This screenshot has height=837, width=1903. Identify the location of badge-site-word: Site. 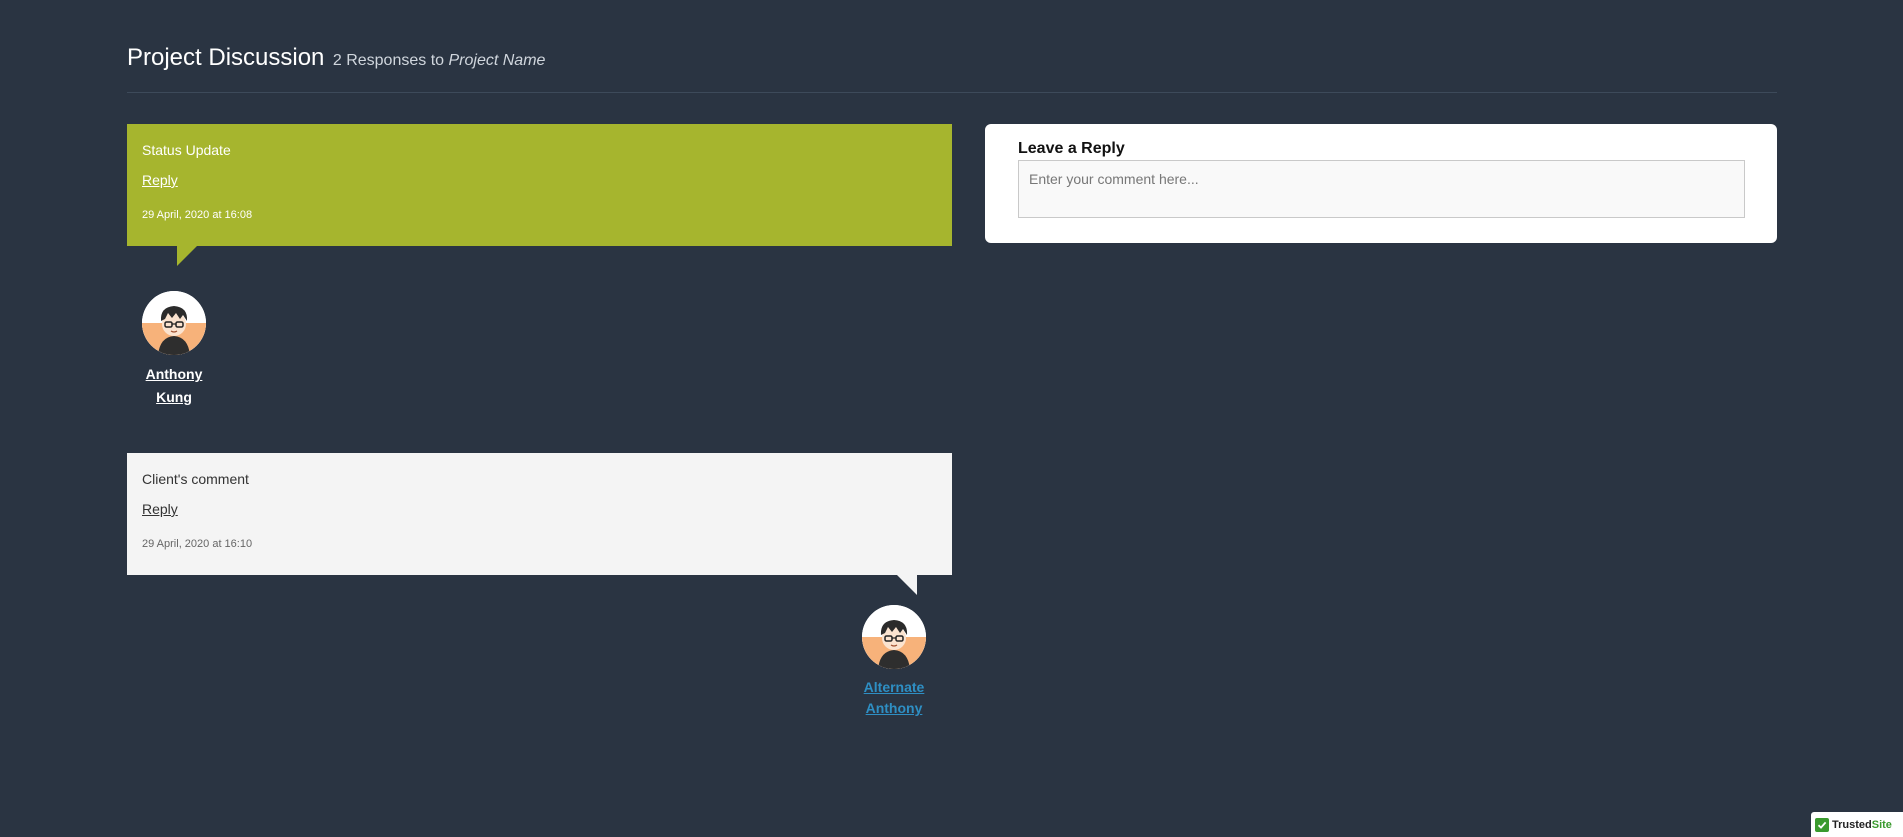
(1881, 824).